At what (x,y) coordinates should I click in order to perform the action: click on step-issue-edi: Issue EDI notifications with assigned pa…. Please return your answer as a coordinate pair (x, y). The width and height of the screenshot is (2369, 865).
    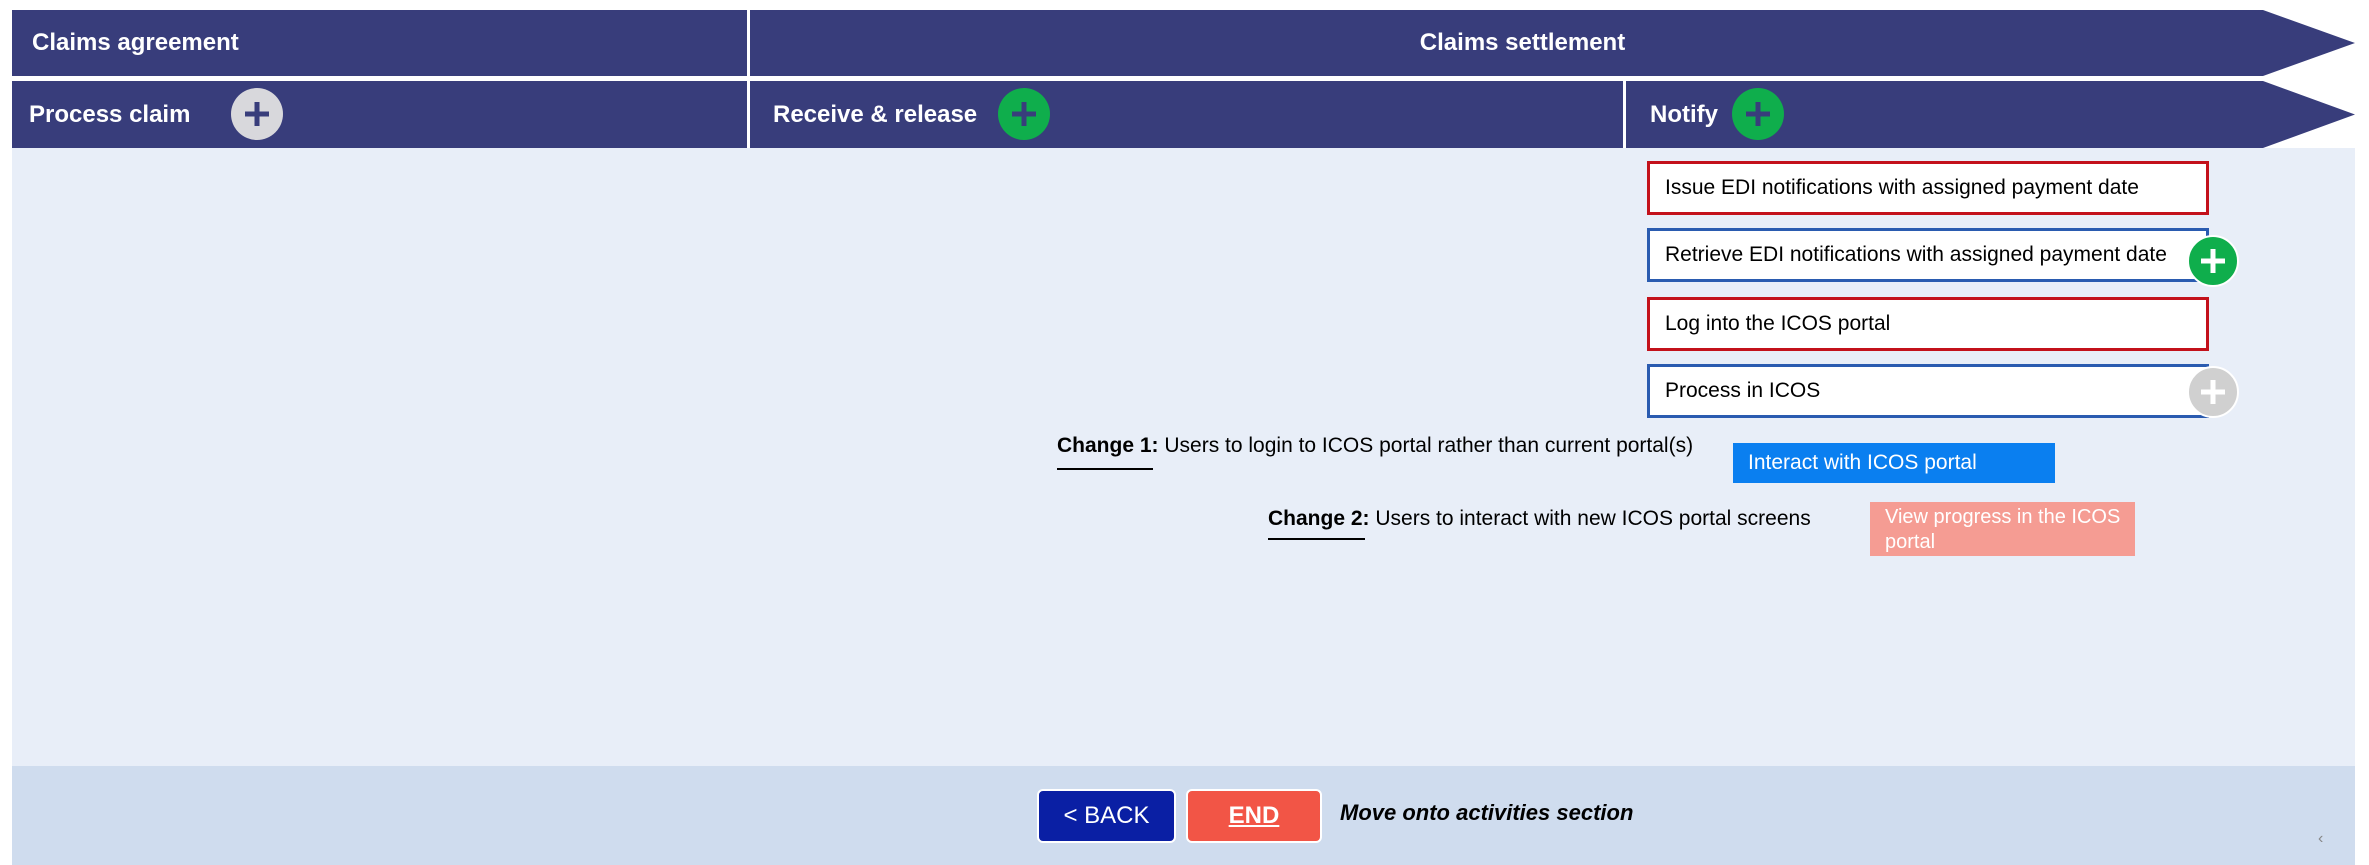
    Looking at the image, I should click on (1928, 188).